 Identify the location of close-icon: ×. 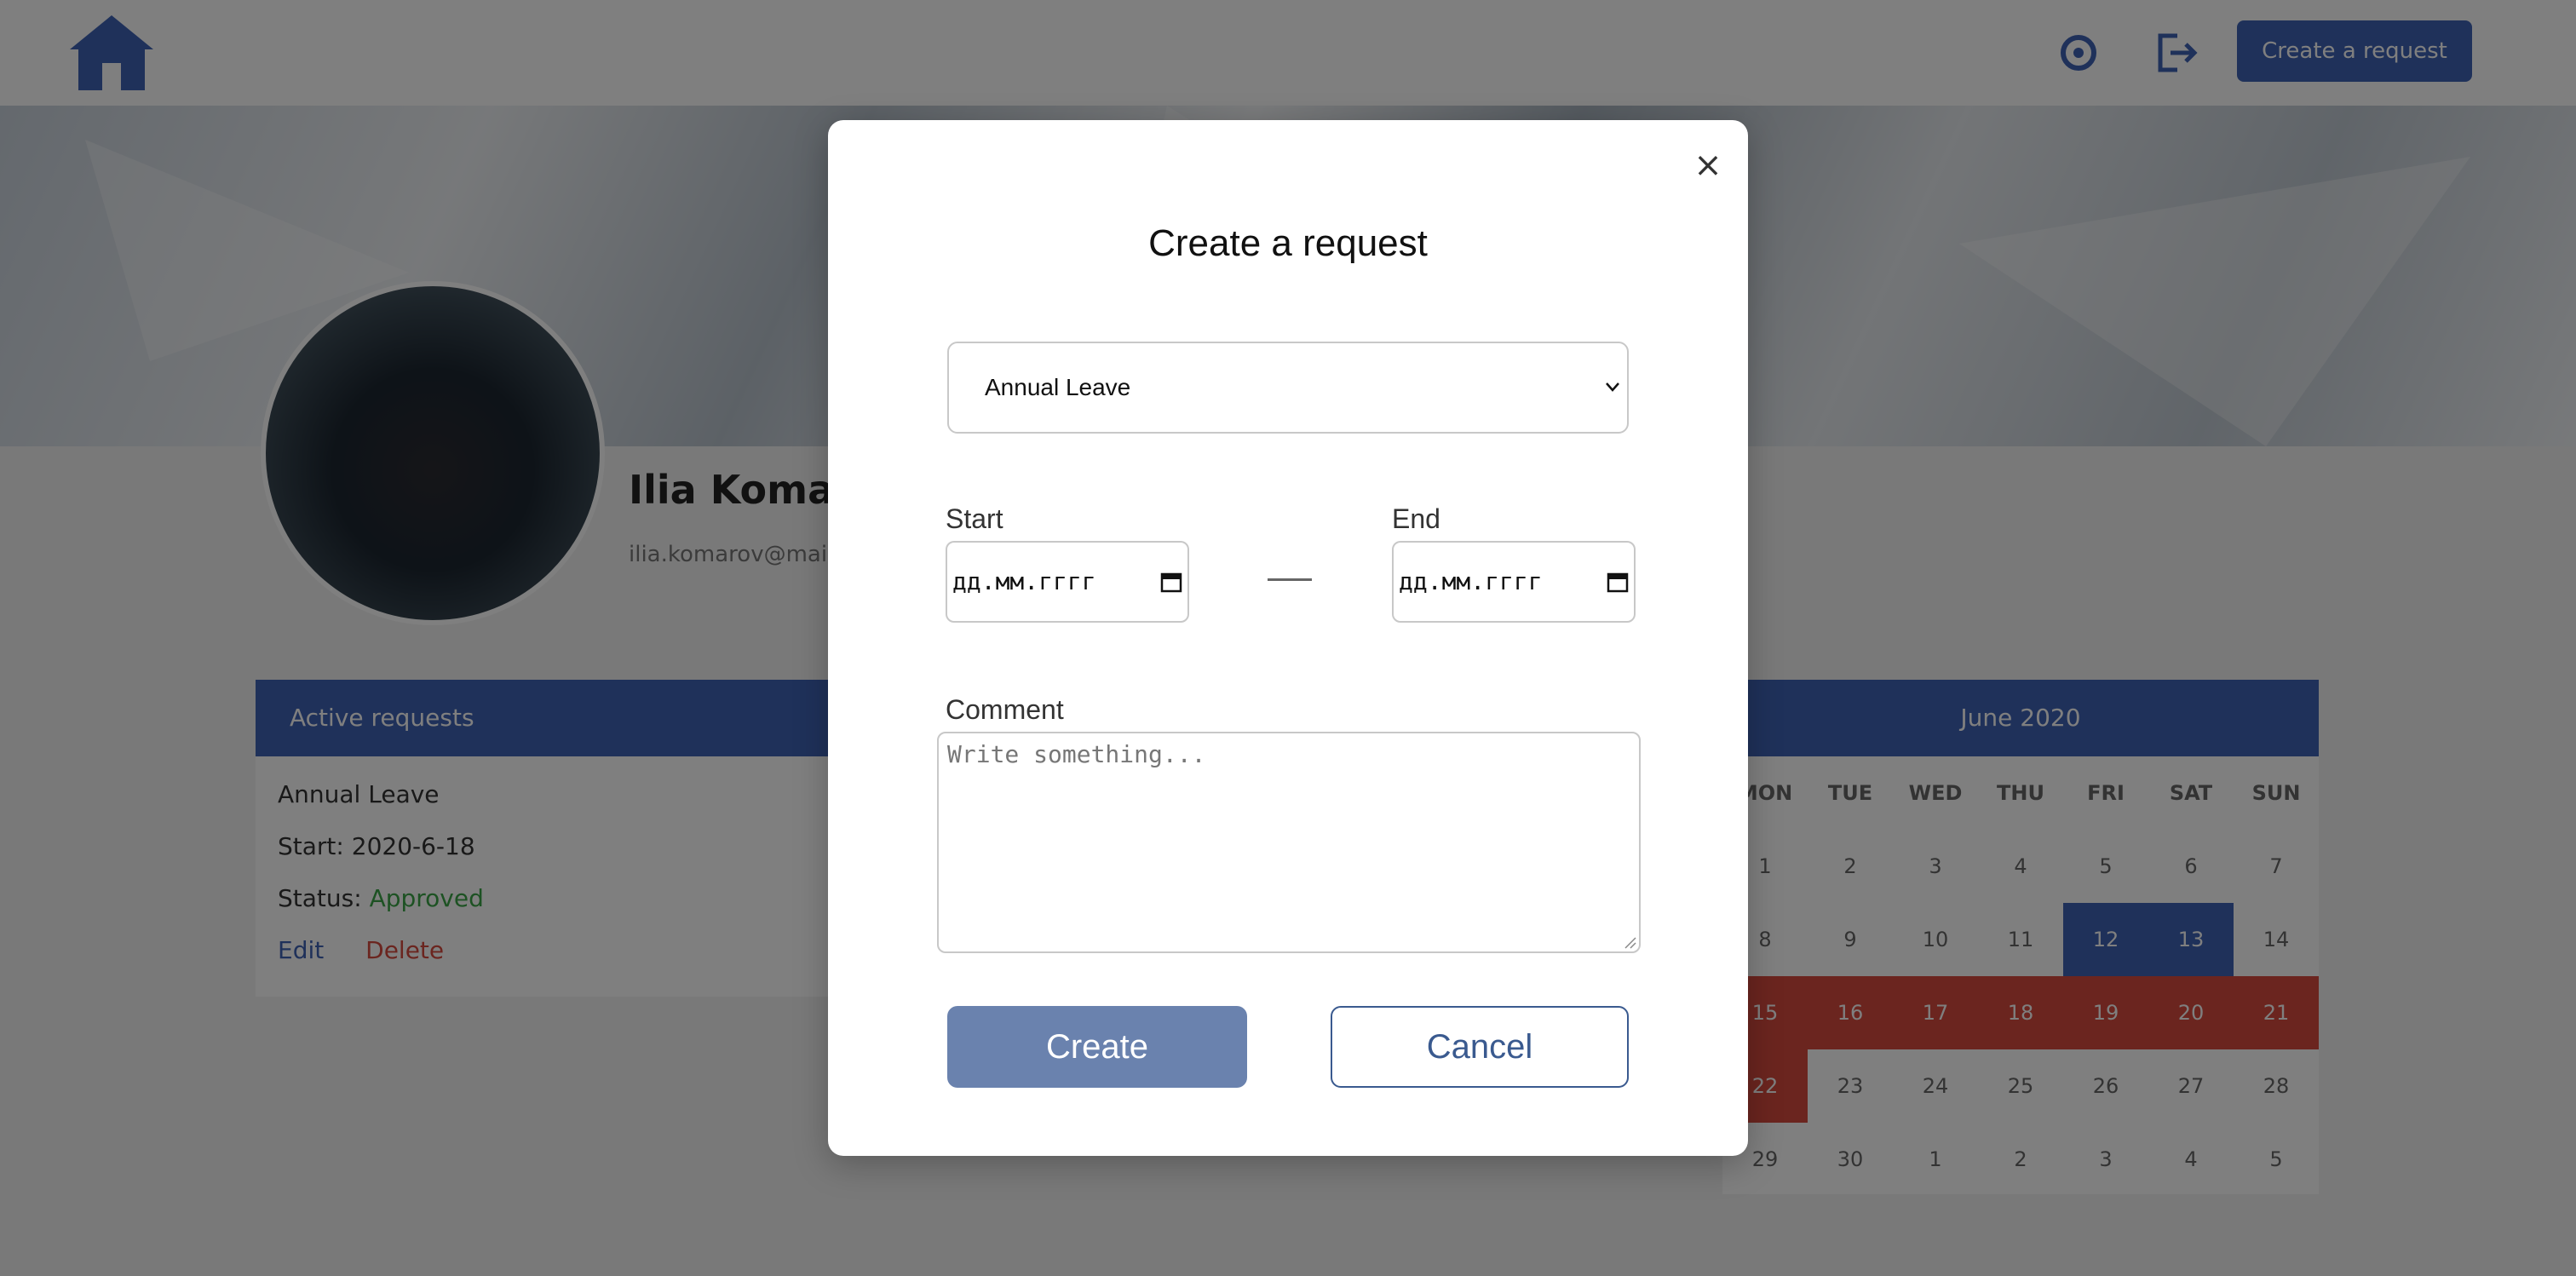
(1708, 165).